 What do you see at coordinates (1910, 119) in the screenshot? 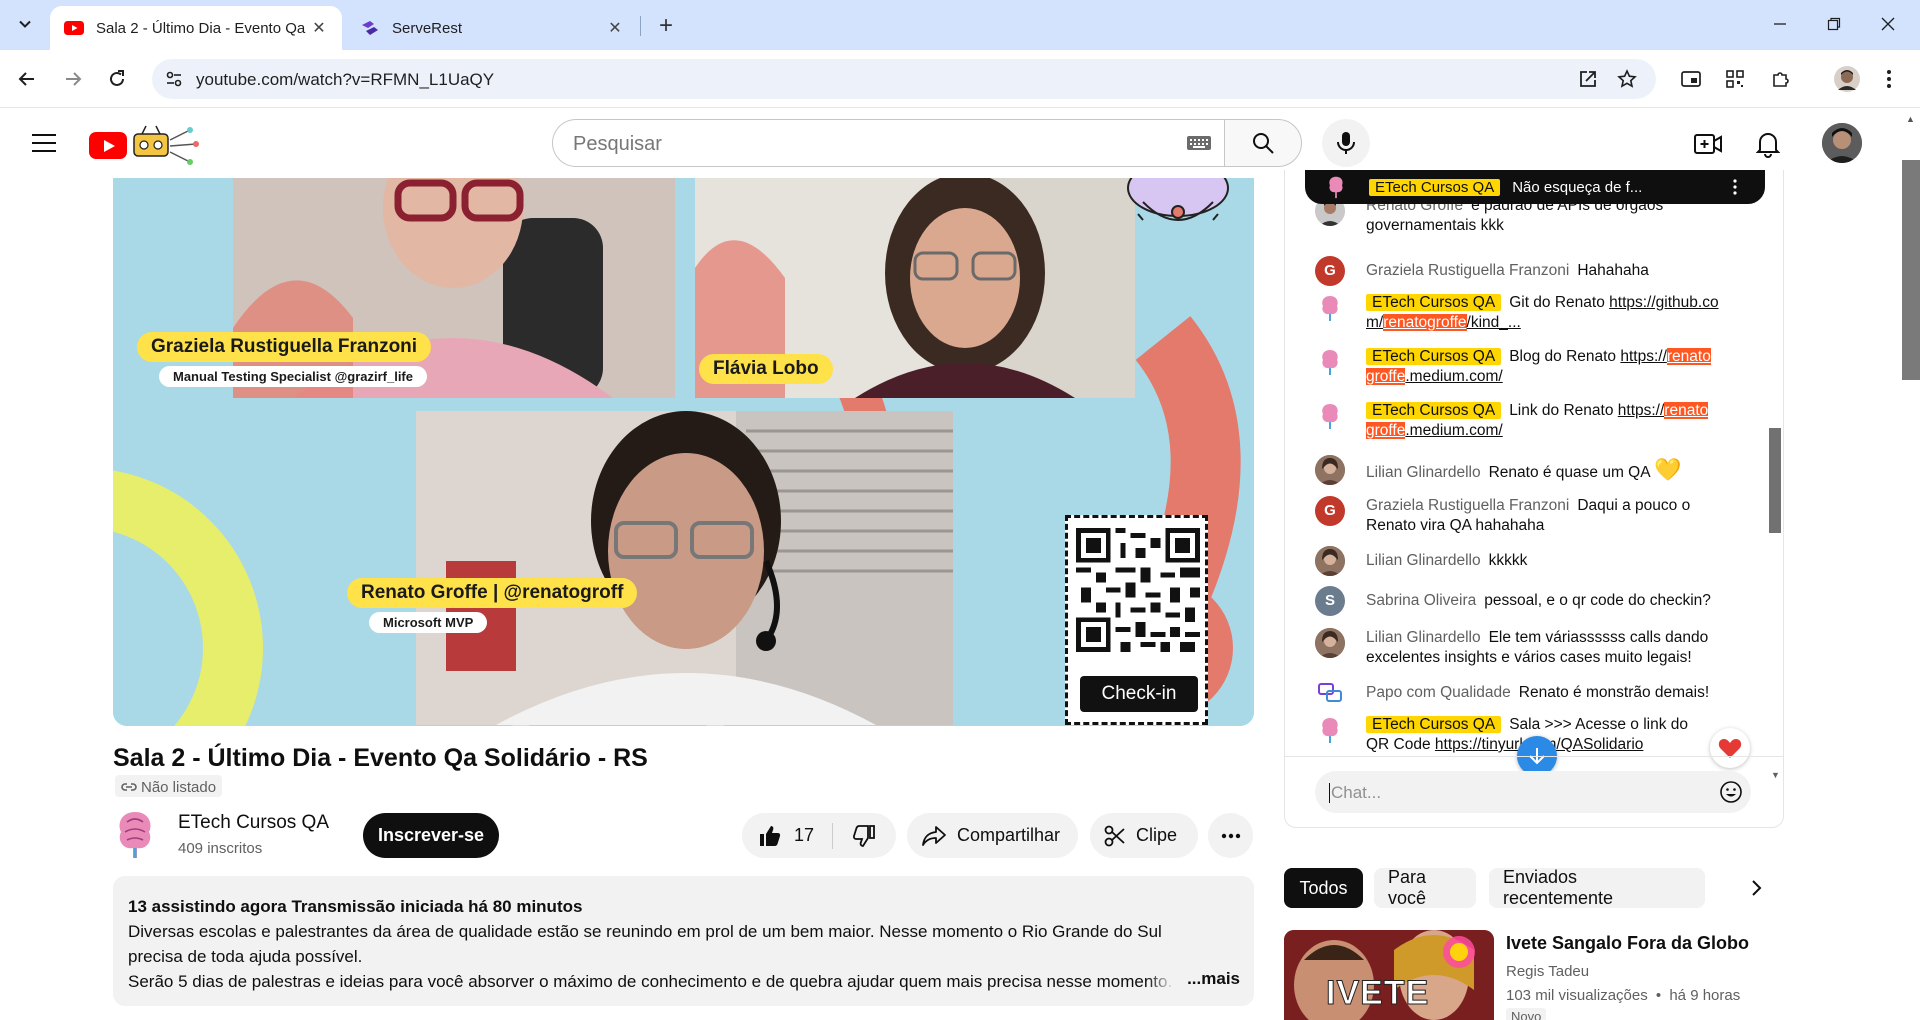
I see `scroll-up-arrow: ▲` at bounding box center [1910, 119].